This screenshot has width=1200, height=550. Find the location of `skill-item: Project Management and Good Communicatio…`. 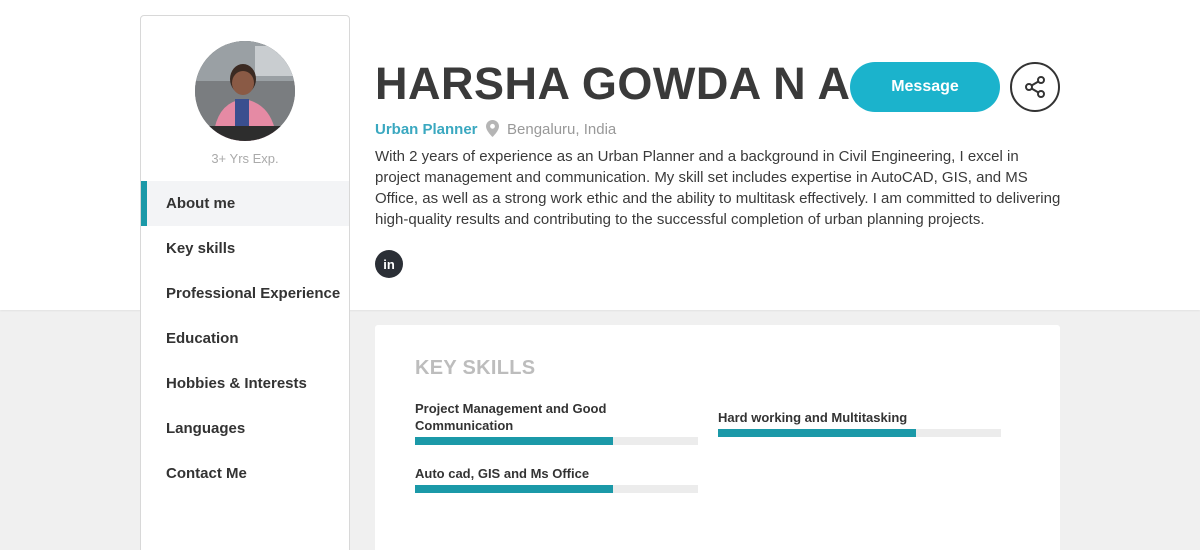

skill-item: Project Management and Good Communicatio… is located at coordinates (556, 422).